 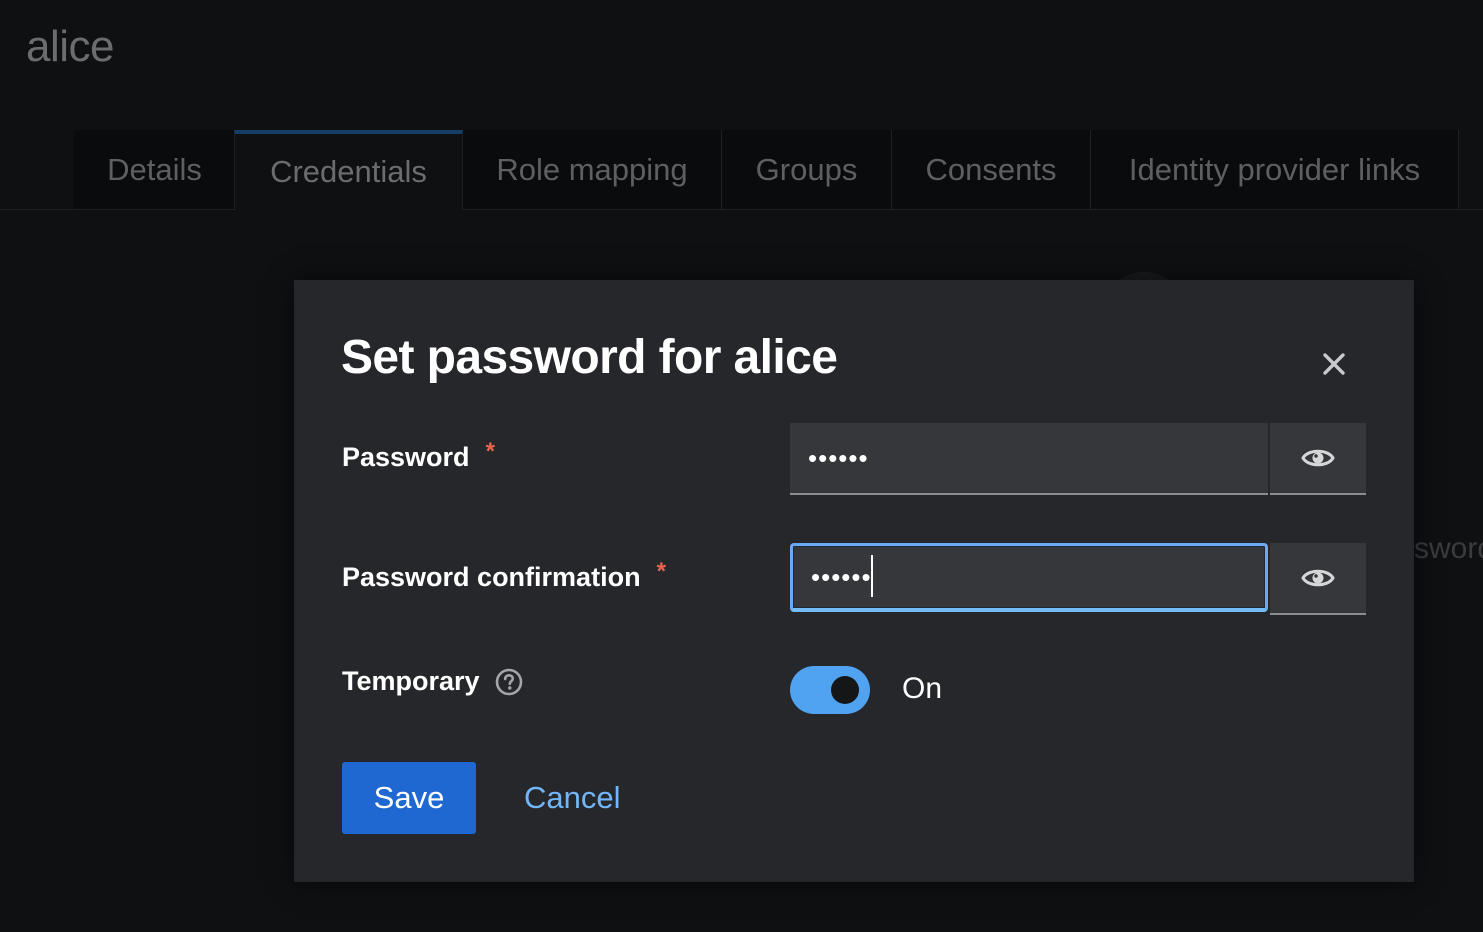 I want to click on text-caret, so click(x=872, y=576).